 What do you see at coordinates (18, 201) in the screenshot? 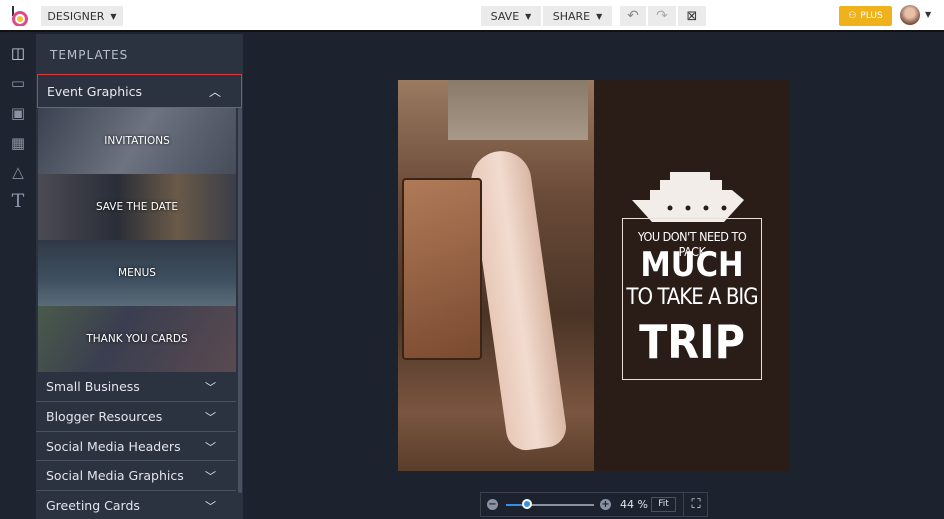
I see `text-icon: T` at bounding box center [18, 201].